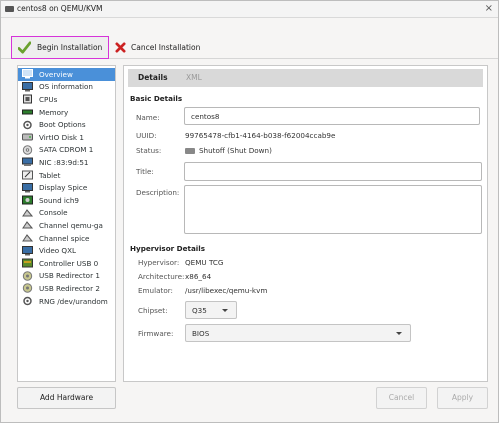 This screenshot has height=423, width=499. Describe the element at coordinates (298, 333) in the screenshot. I see `firmware-dropdown: BIOS` at that location.